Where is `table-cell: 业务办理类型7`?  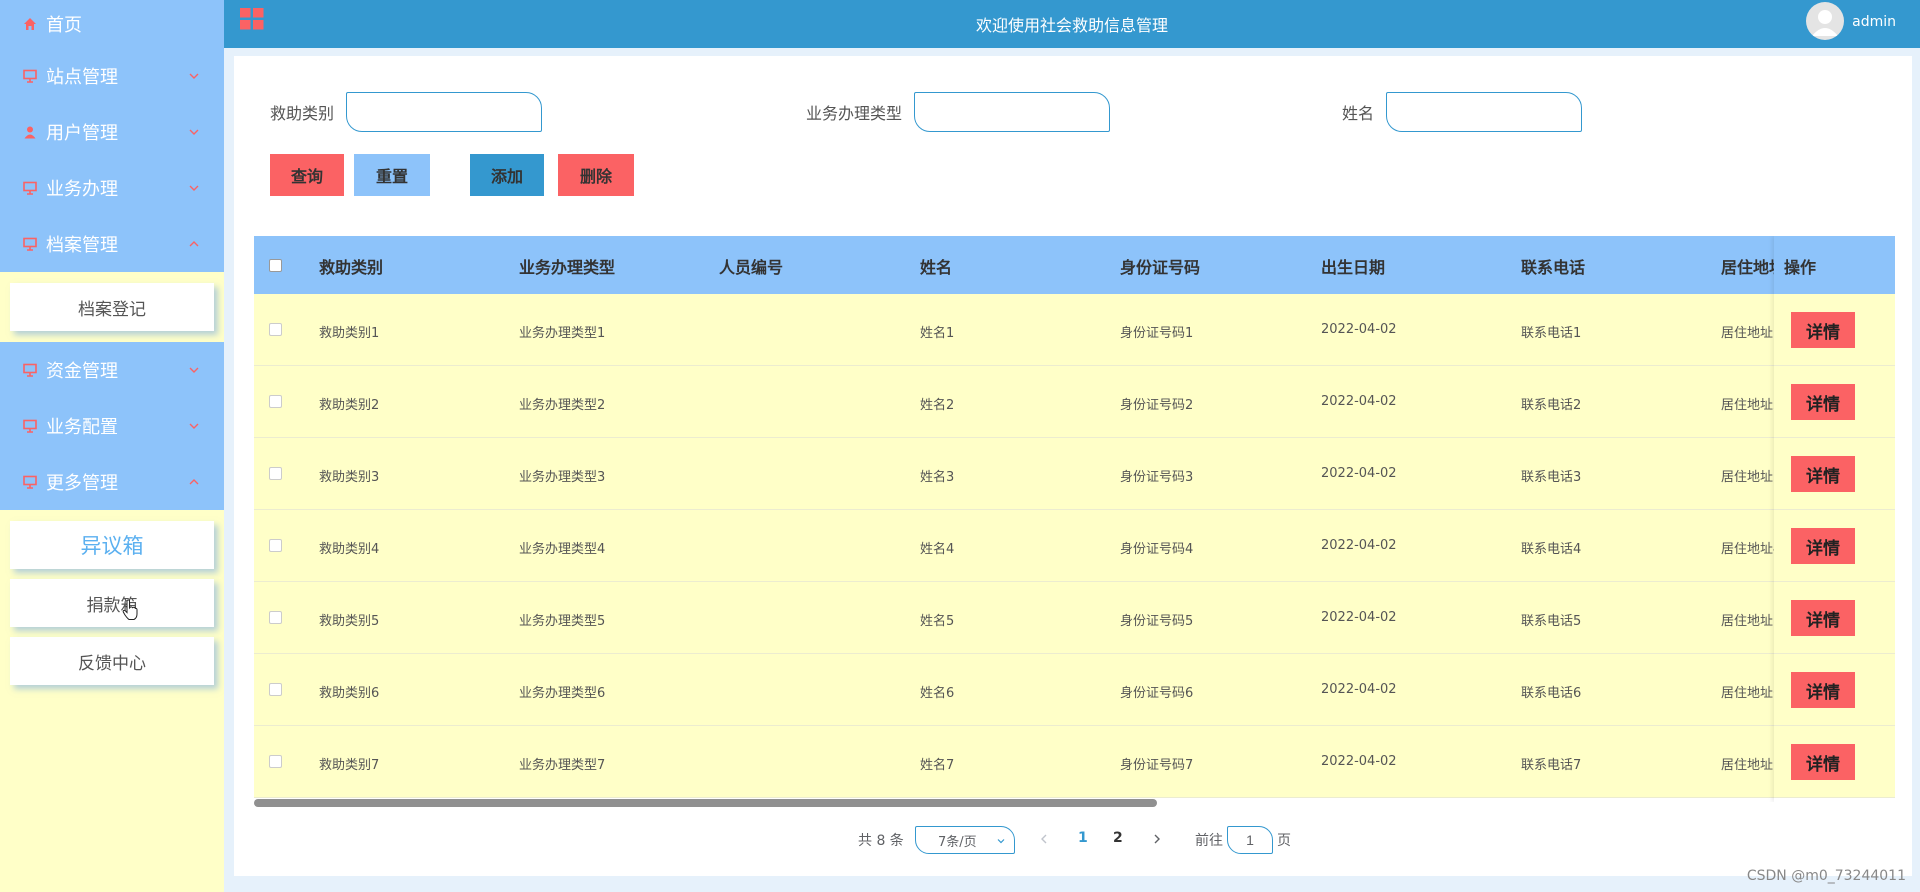
table-cell: 业务办理类型7 is located at coordinates (562, 765).